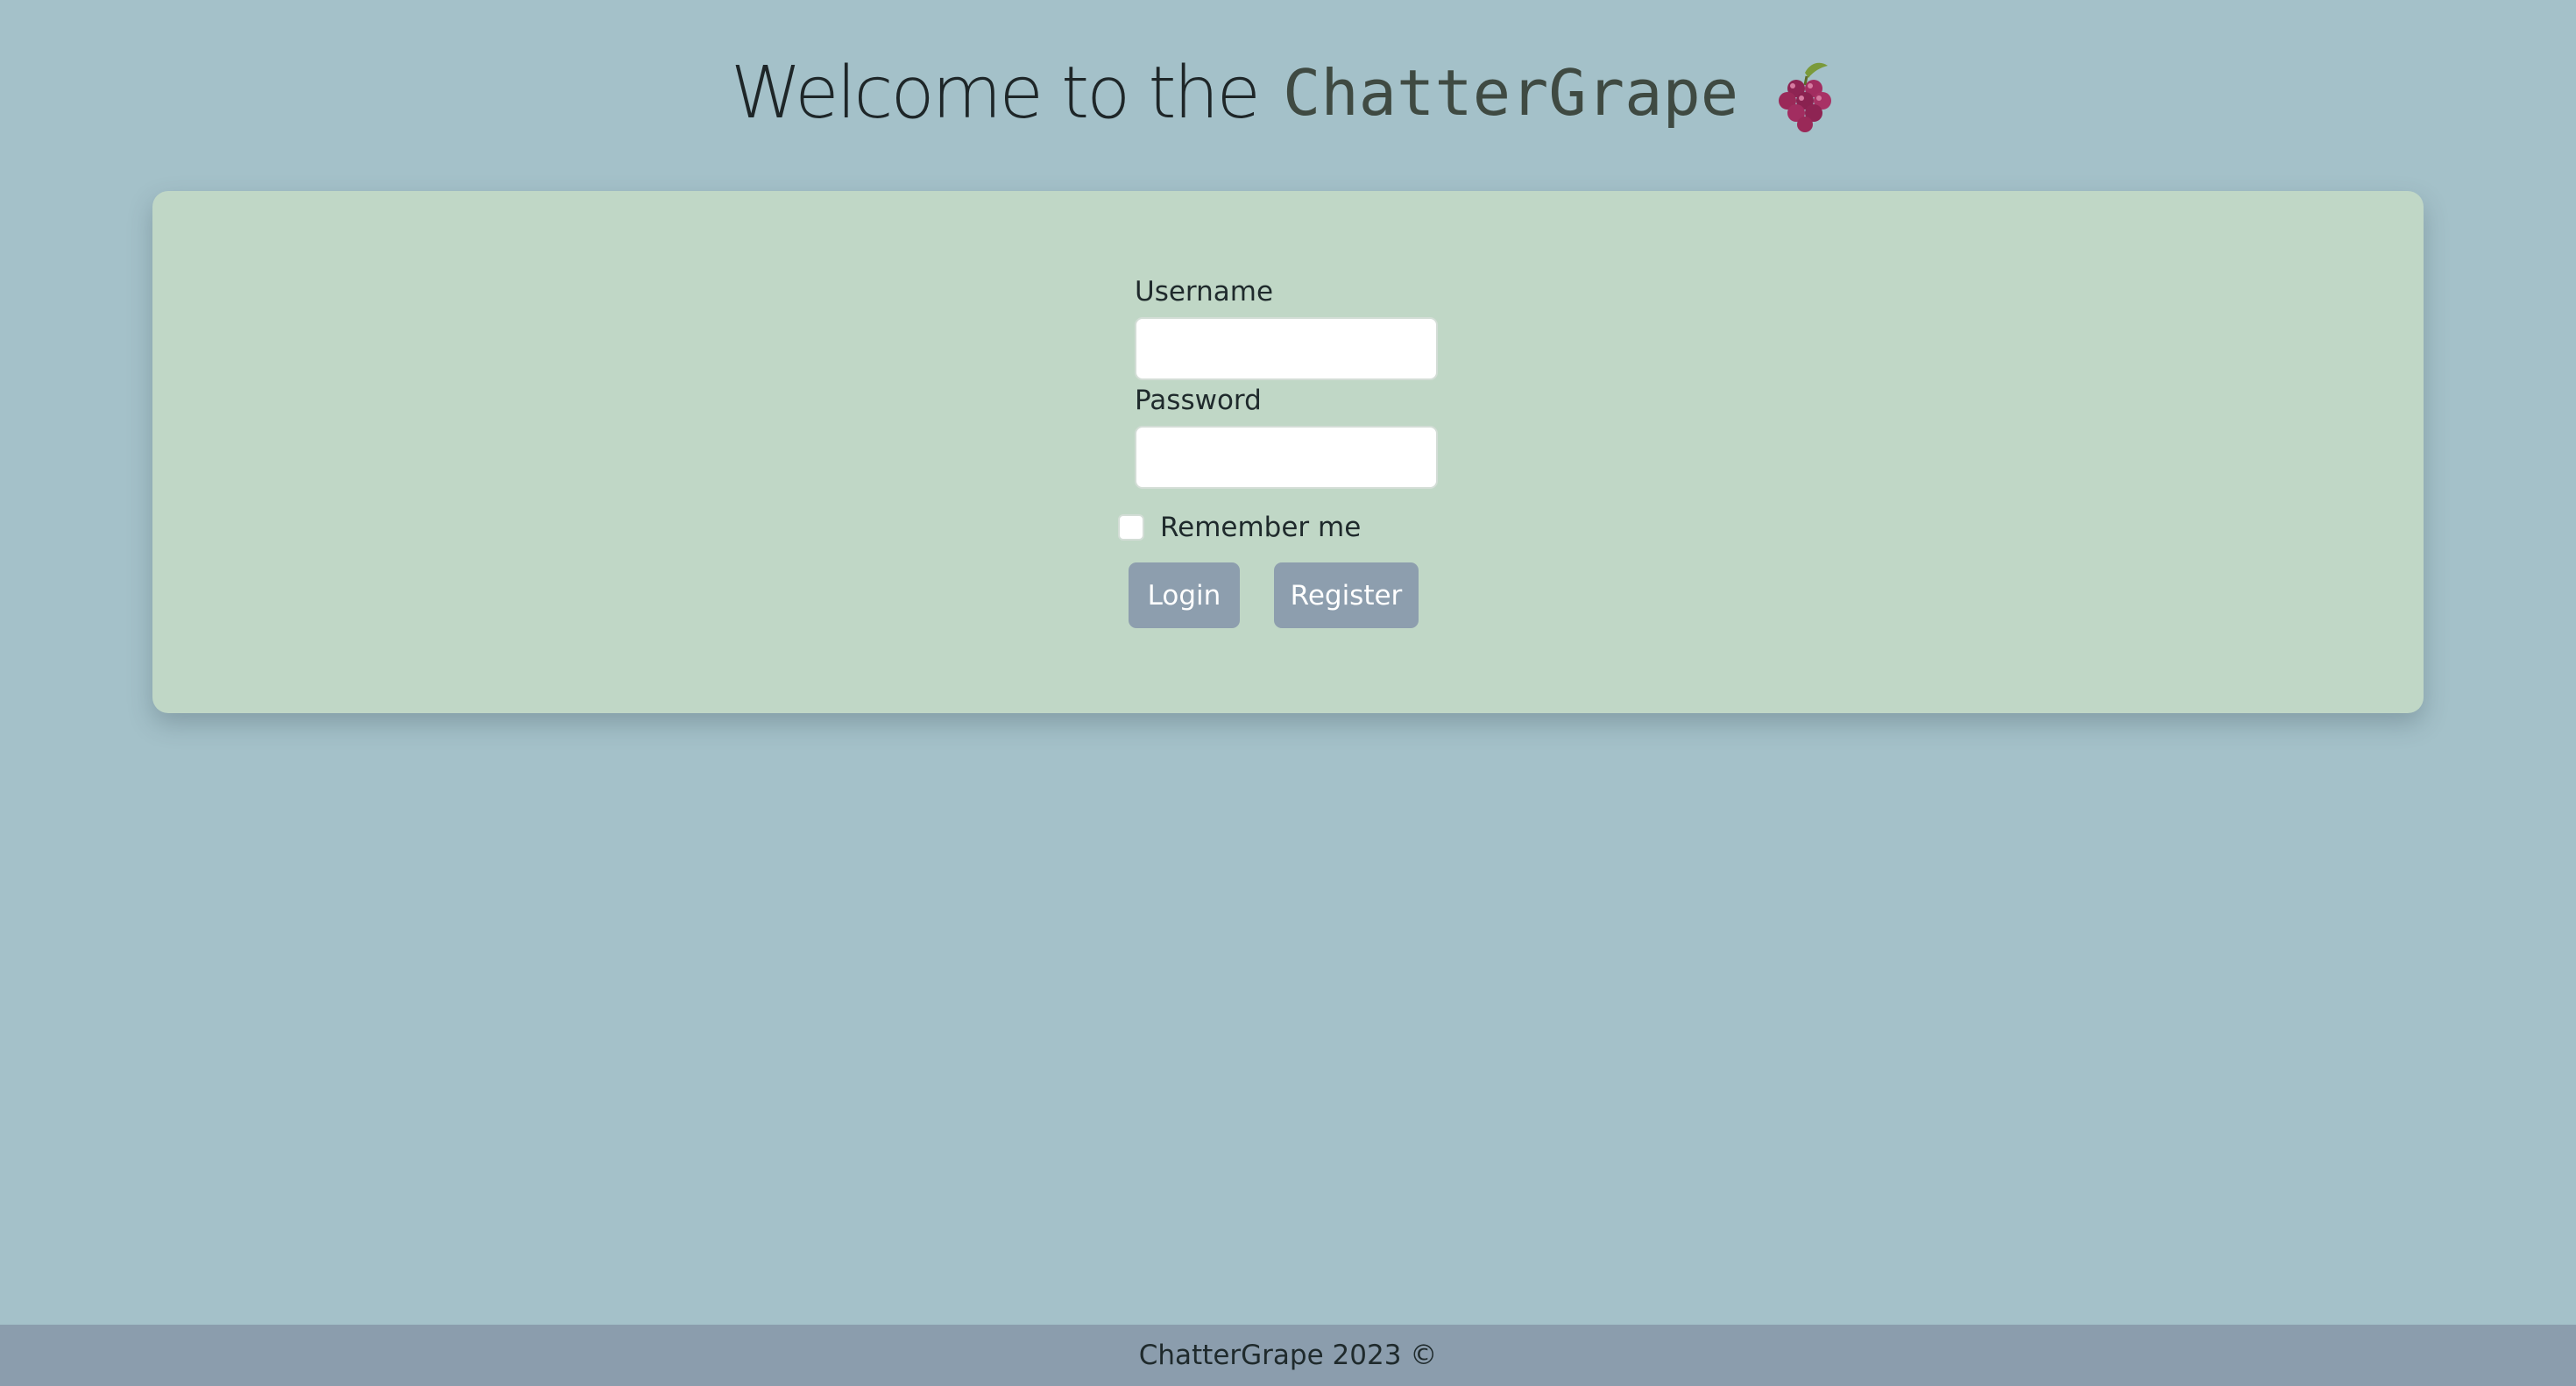 The width and height of the screenshot is (2576, 1386). I want to click on page-title-welcome: Welcome to the, so click(995, 93).